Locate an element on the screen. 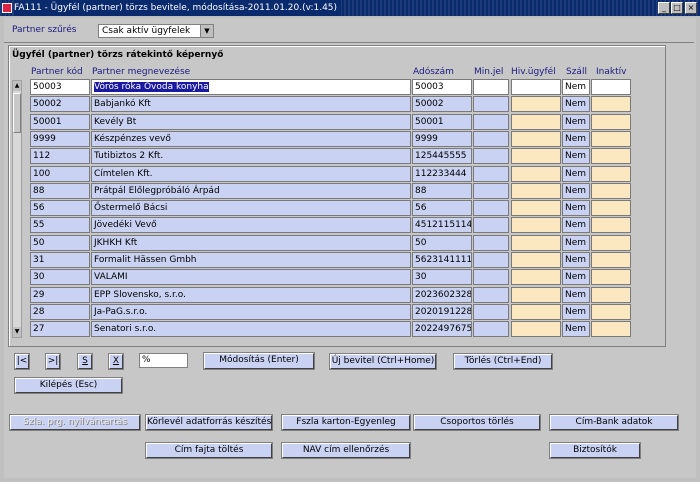  partner-name-cell: Őstermelő Bácsi is located at coordinates (251, 208).